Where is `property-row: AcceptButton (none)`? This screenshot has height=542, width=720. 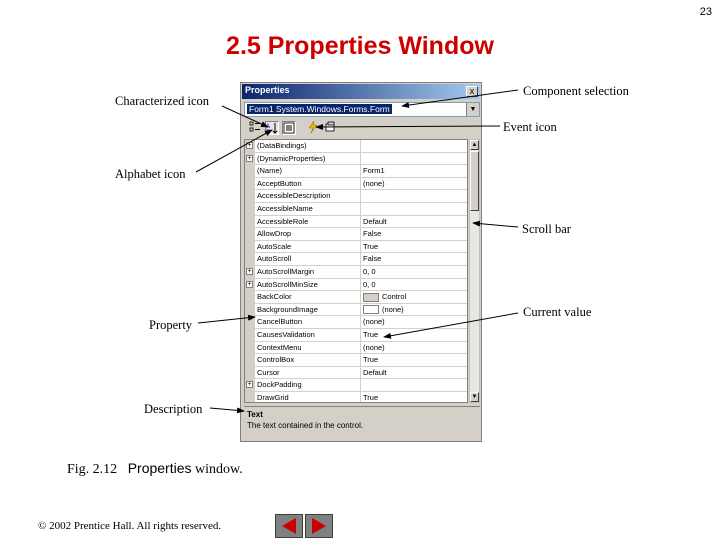 property-row: AcceptButton (none) is located at coordinates (361, 184).